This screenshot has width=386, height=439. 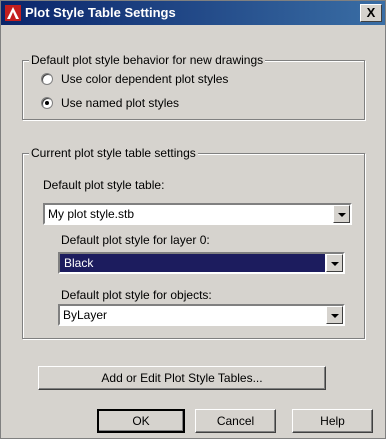 What do you see at coordinates (85, 315) in the screenshot?
I see `objects-value: ByLayer` at bounding box center [85, 315].